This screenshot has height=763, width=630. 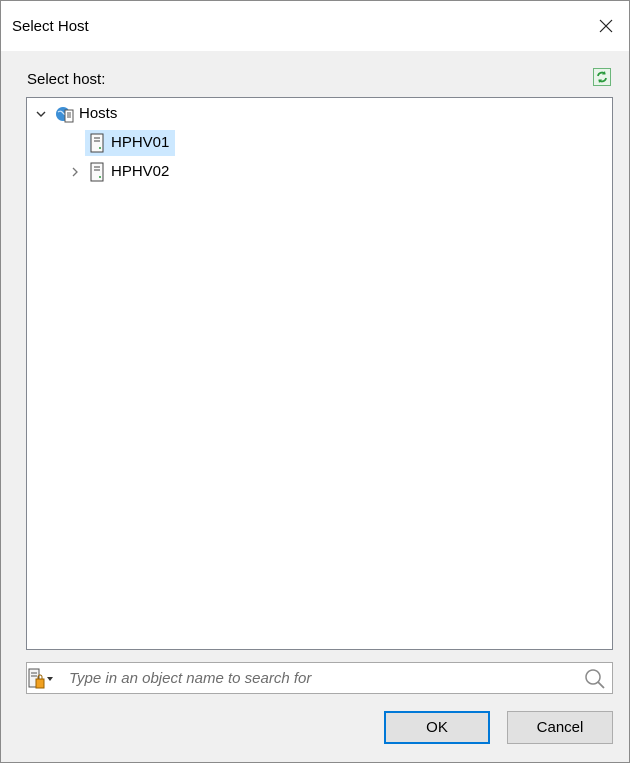 I want to click on search-icon, so click(x=595, y=678).